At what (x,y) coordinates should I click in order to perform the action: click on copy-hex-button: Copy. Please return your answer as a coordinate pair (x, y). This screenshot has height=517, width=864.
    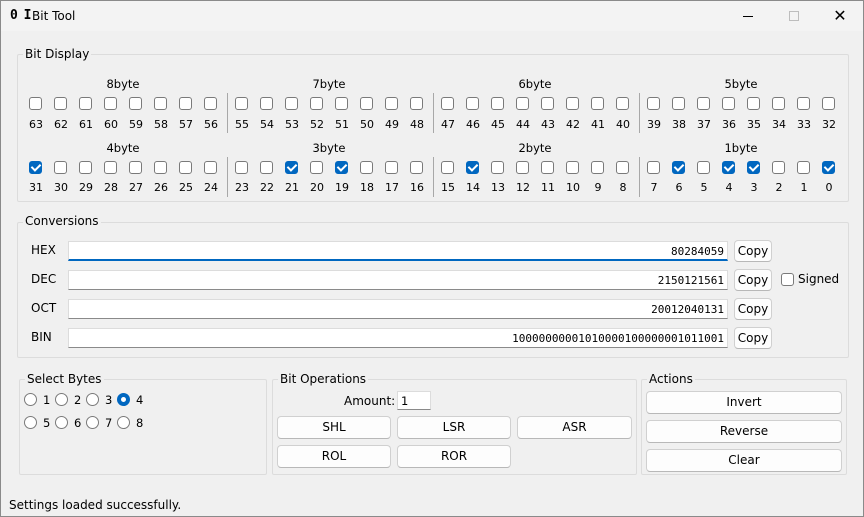
    Looking at the image, I should click on (753, 251).